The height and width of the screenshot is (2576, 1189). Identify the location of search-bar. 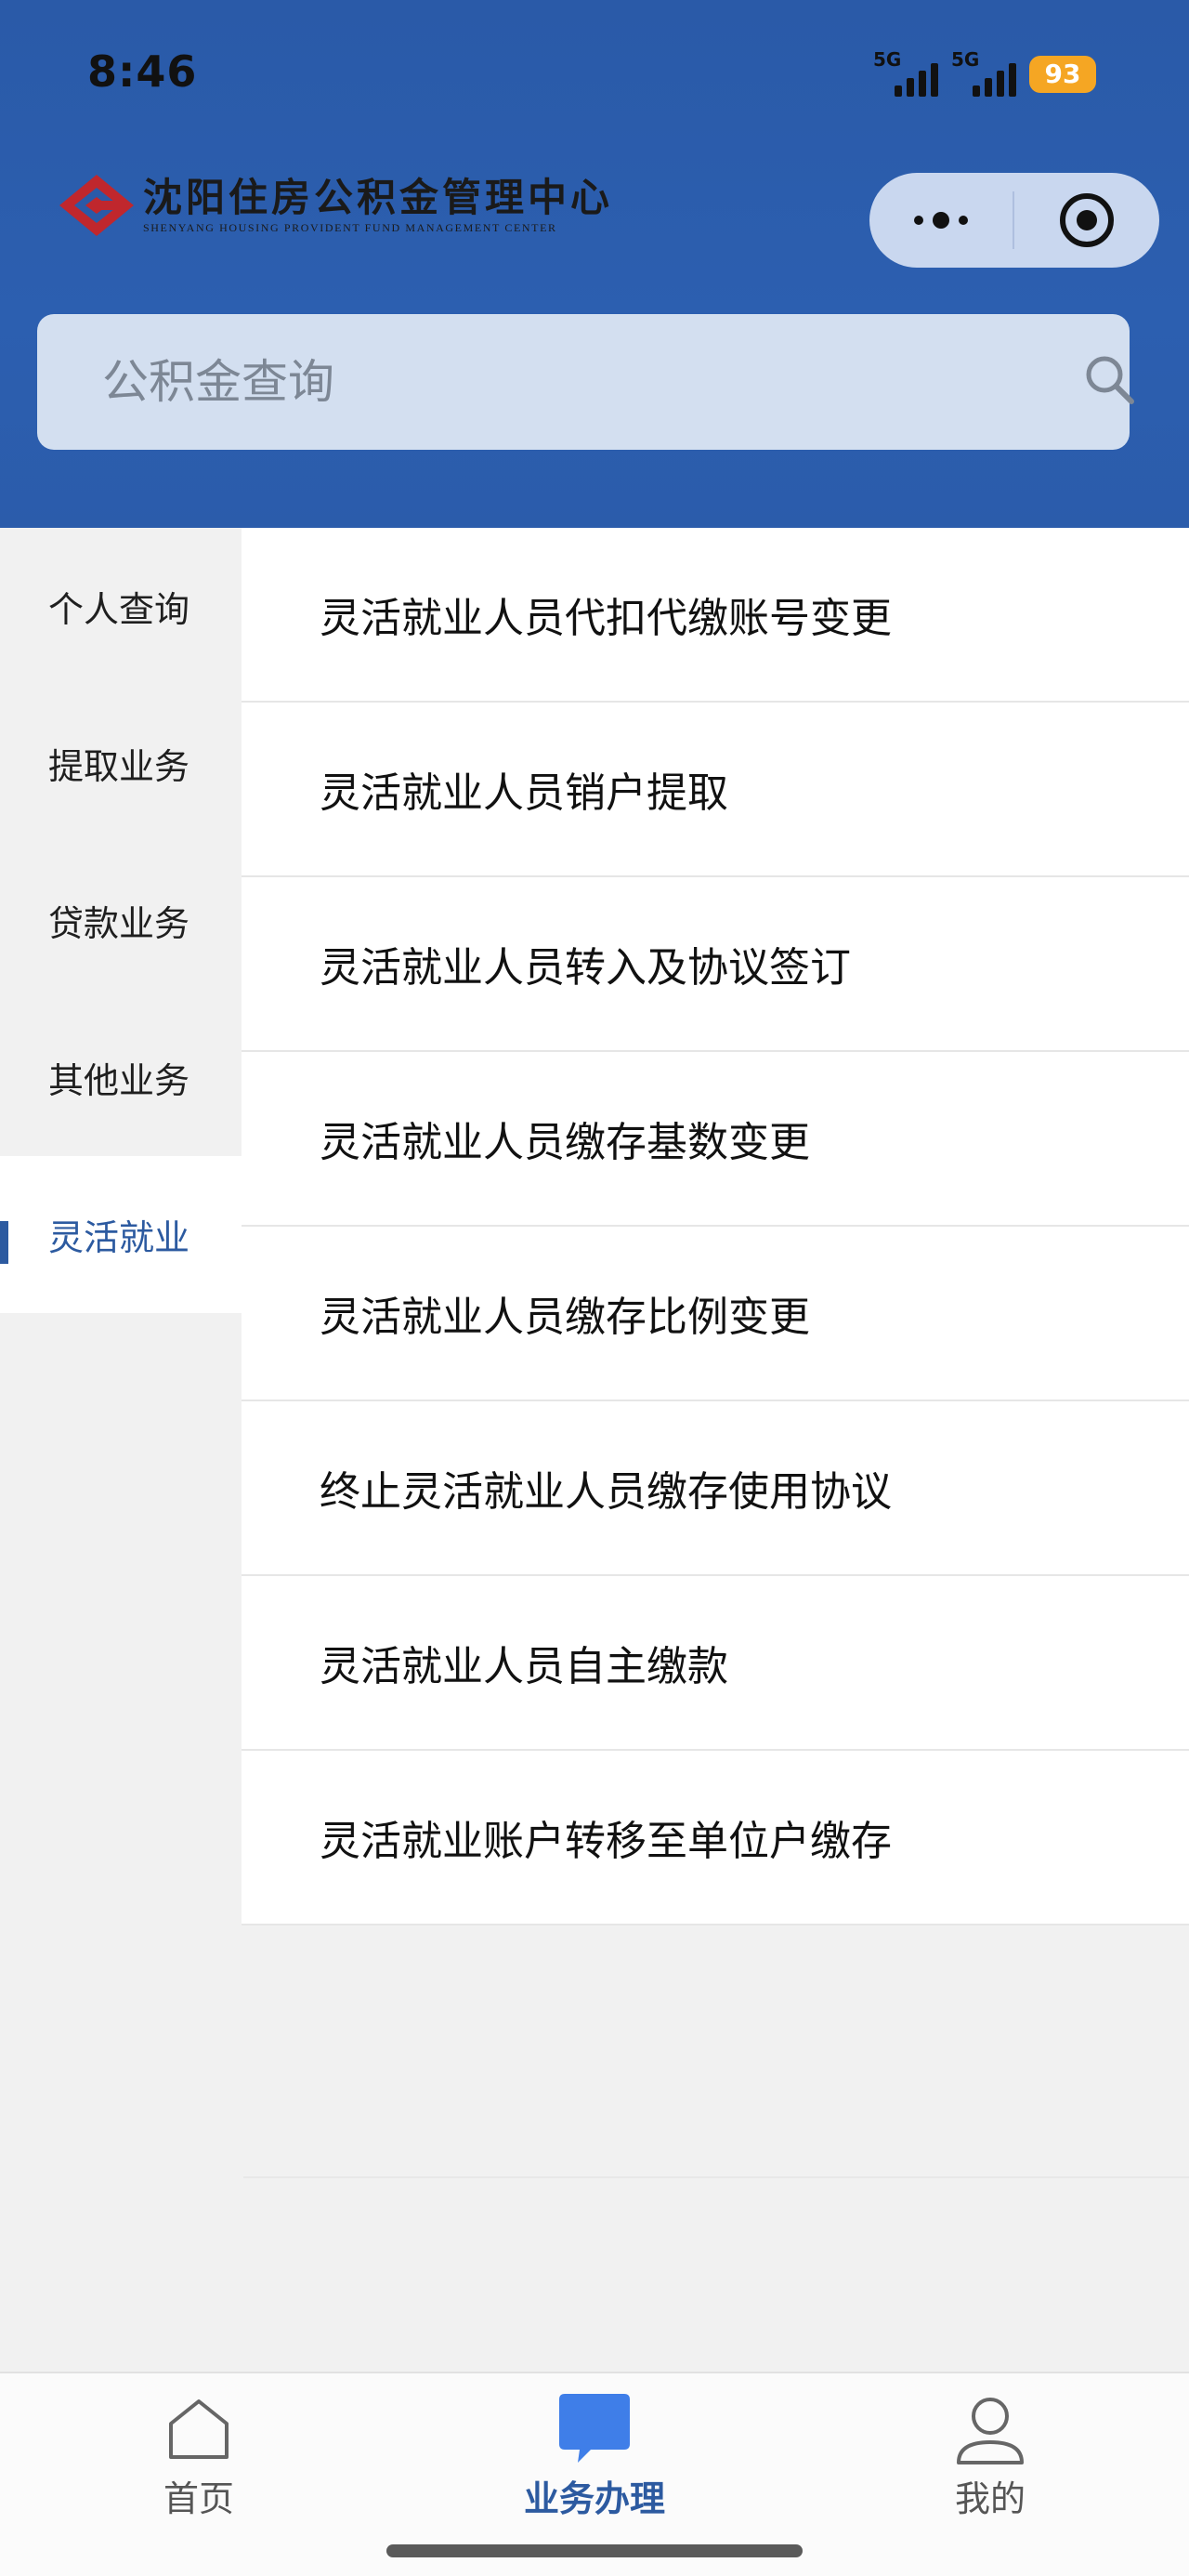
(586, 382).